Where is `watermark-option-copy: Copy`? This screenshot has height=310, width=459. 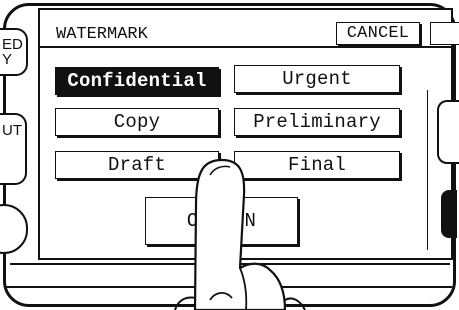 watermark-option-copy: Copy is located at coordinates (137, 122).